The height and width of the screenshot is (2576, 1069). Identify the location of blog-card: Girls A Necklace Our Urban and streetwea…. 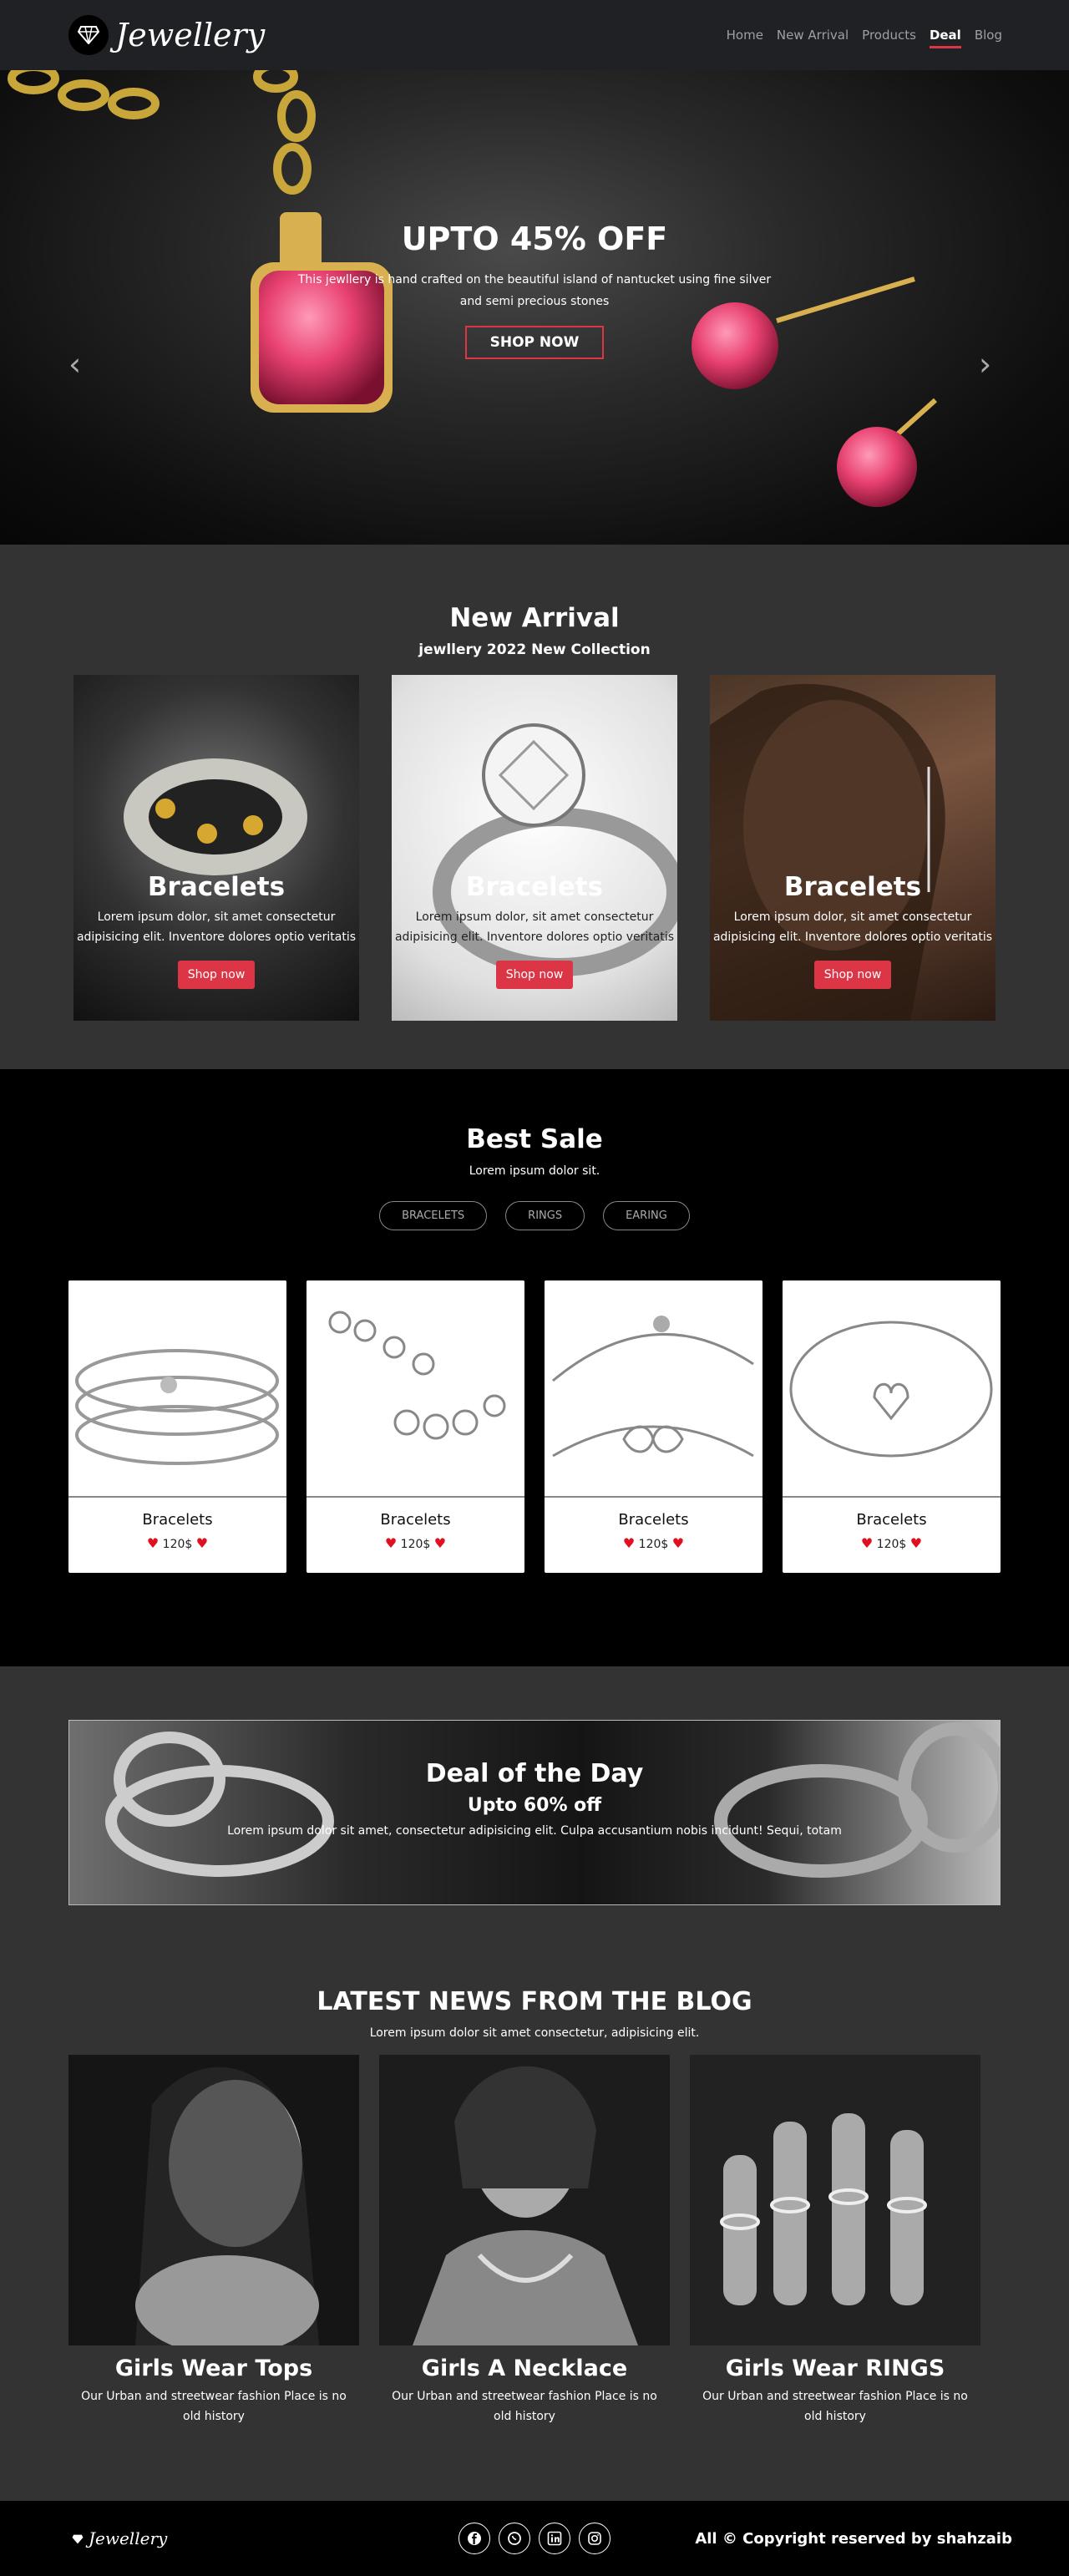
(524, 2240).